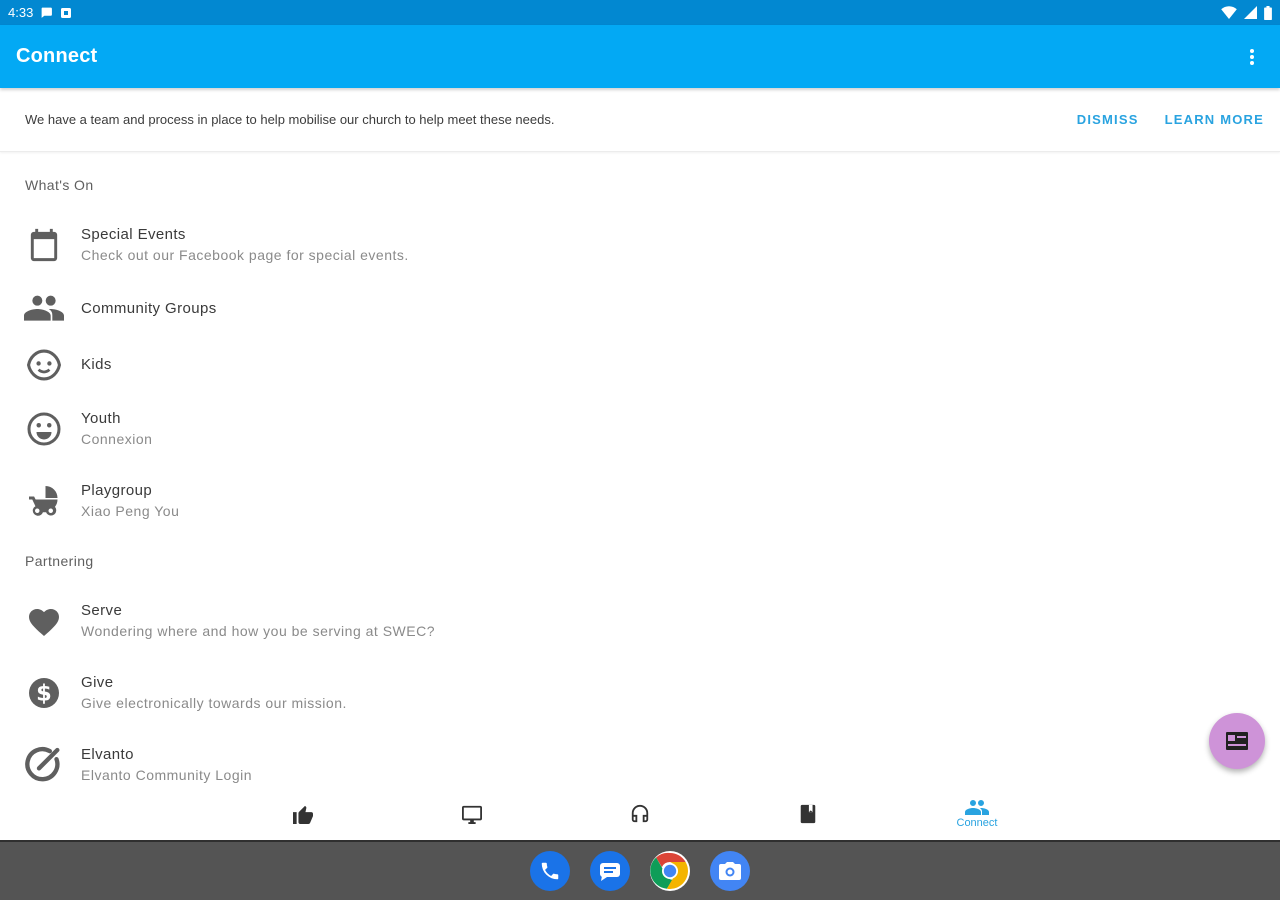  I want to click on heart-icon, so click(44, 621).